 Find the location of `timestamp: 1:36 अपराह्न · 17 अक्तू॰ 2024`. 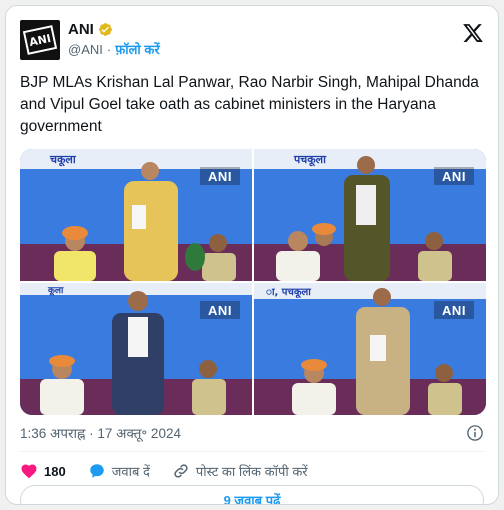

timestamp: 1:36 अपराह्न · 17 अक्तू॰ 2024 is located at coordinates (100, 433).